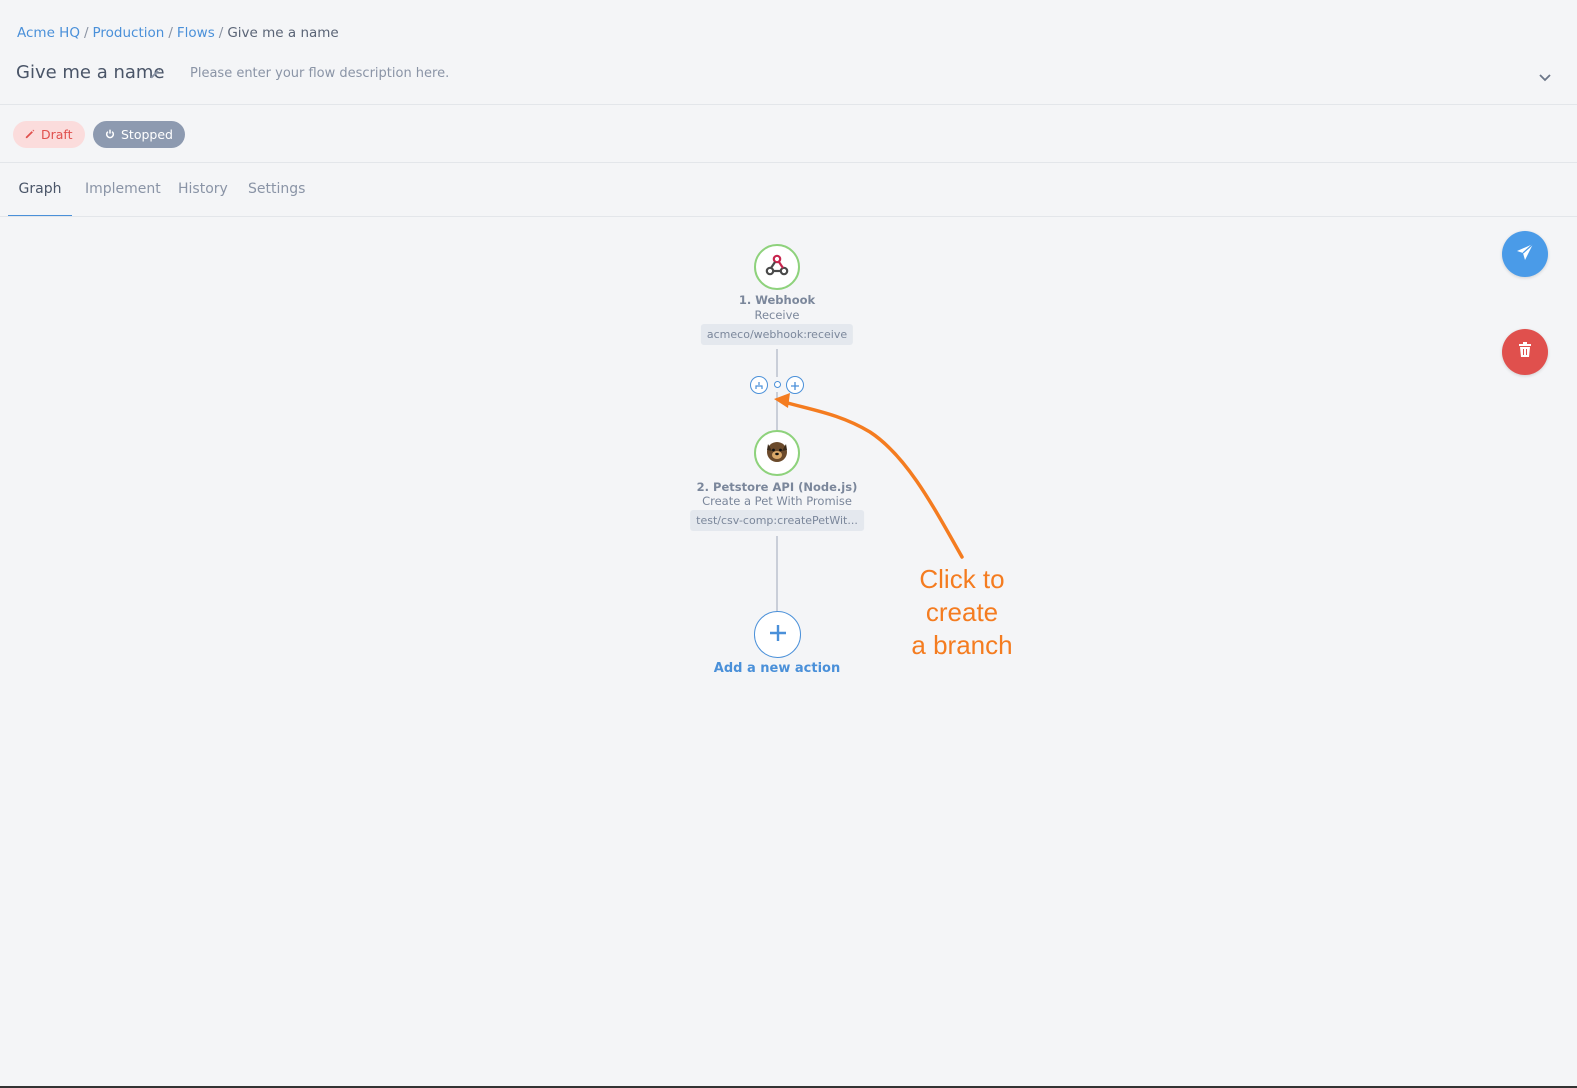 The image size is (1577, 1088). Describe the element at coordinates (1545, 76) in the screenshot. I see `chevron-down-icon` at that location.